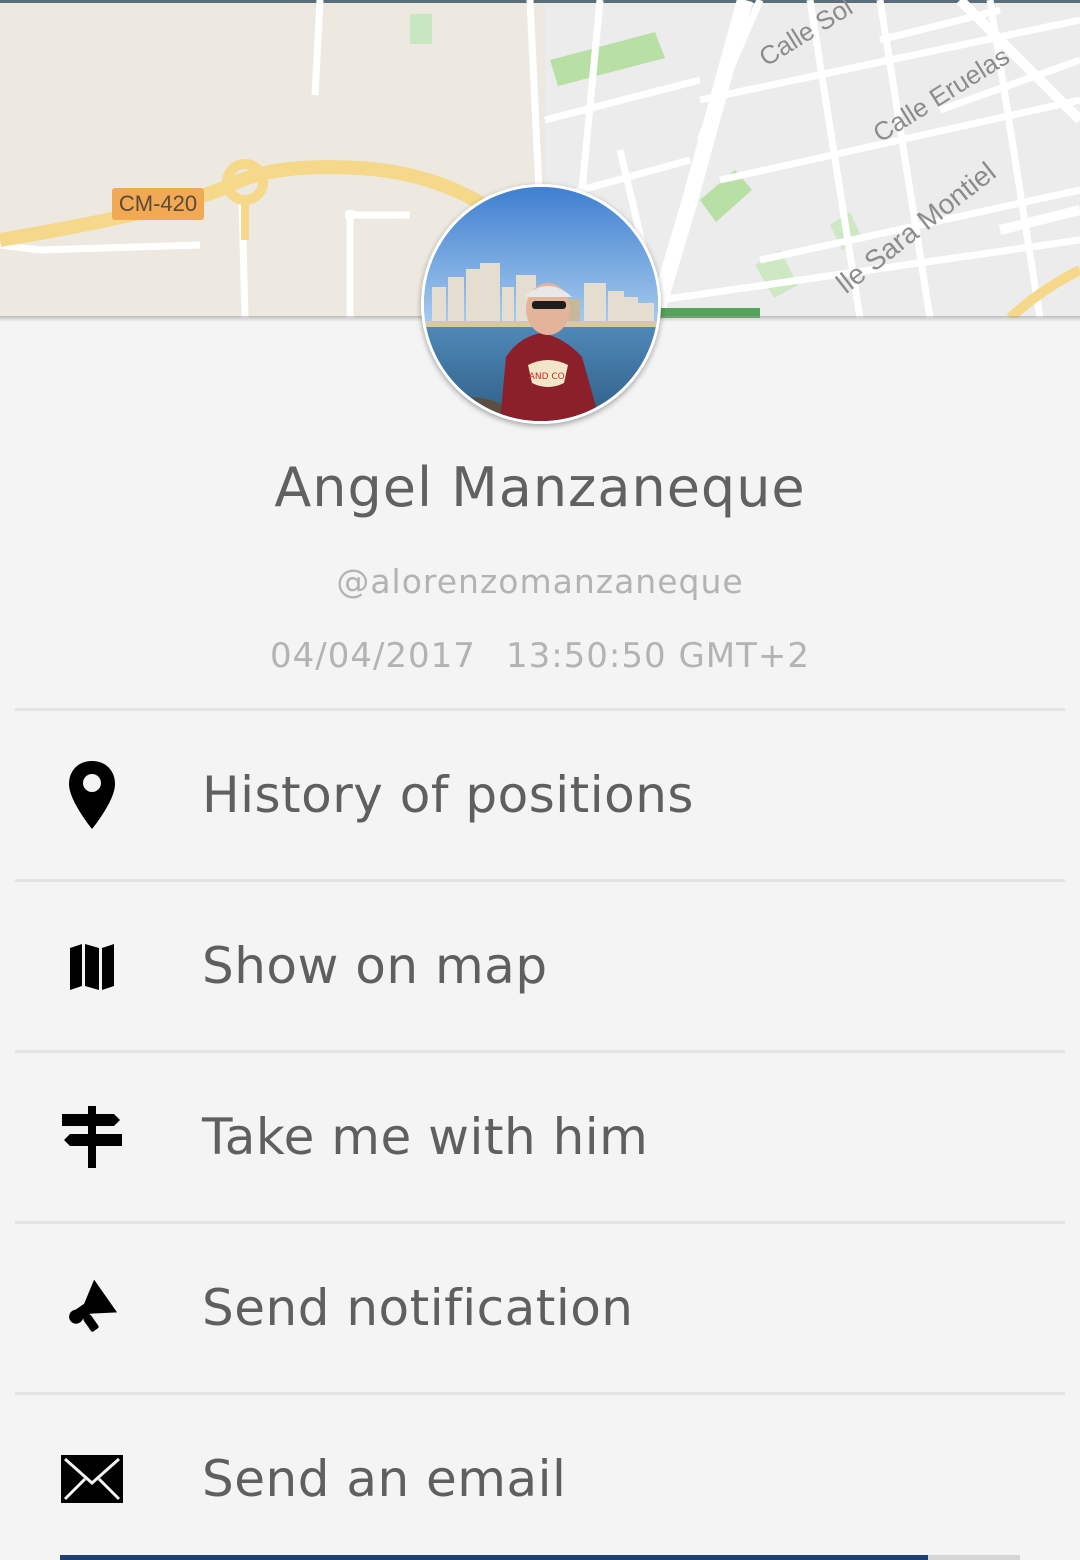  What do you see at coordinates (418, 1308) in the screenshot?
I see `menu-item-label: Send notification` at bounding box center [418, 1308].